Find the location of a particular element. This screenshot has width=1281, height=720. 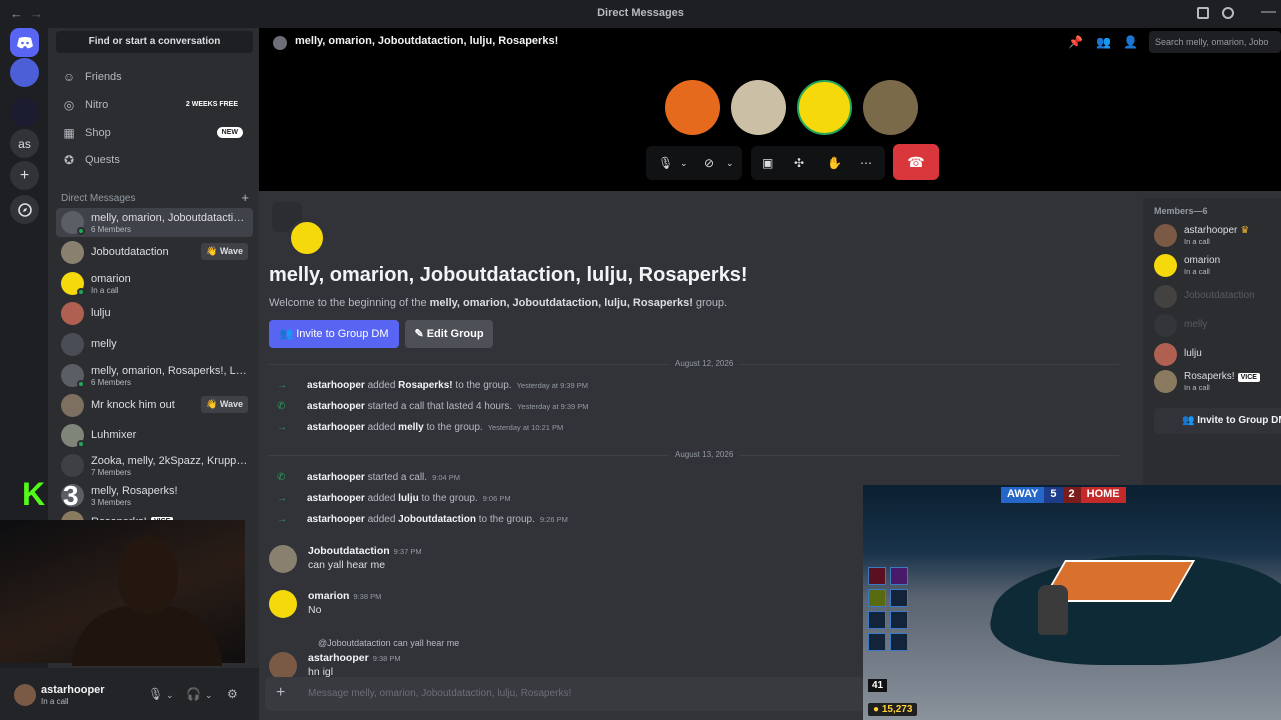

system-target: lulju is located at coordinates (408, 498).